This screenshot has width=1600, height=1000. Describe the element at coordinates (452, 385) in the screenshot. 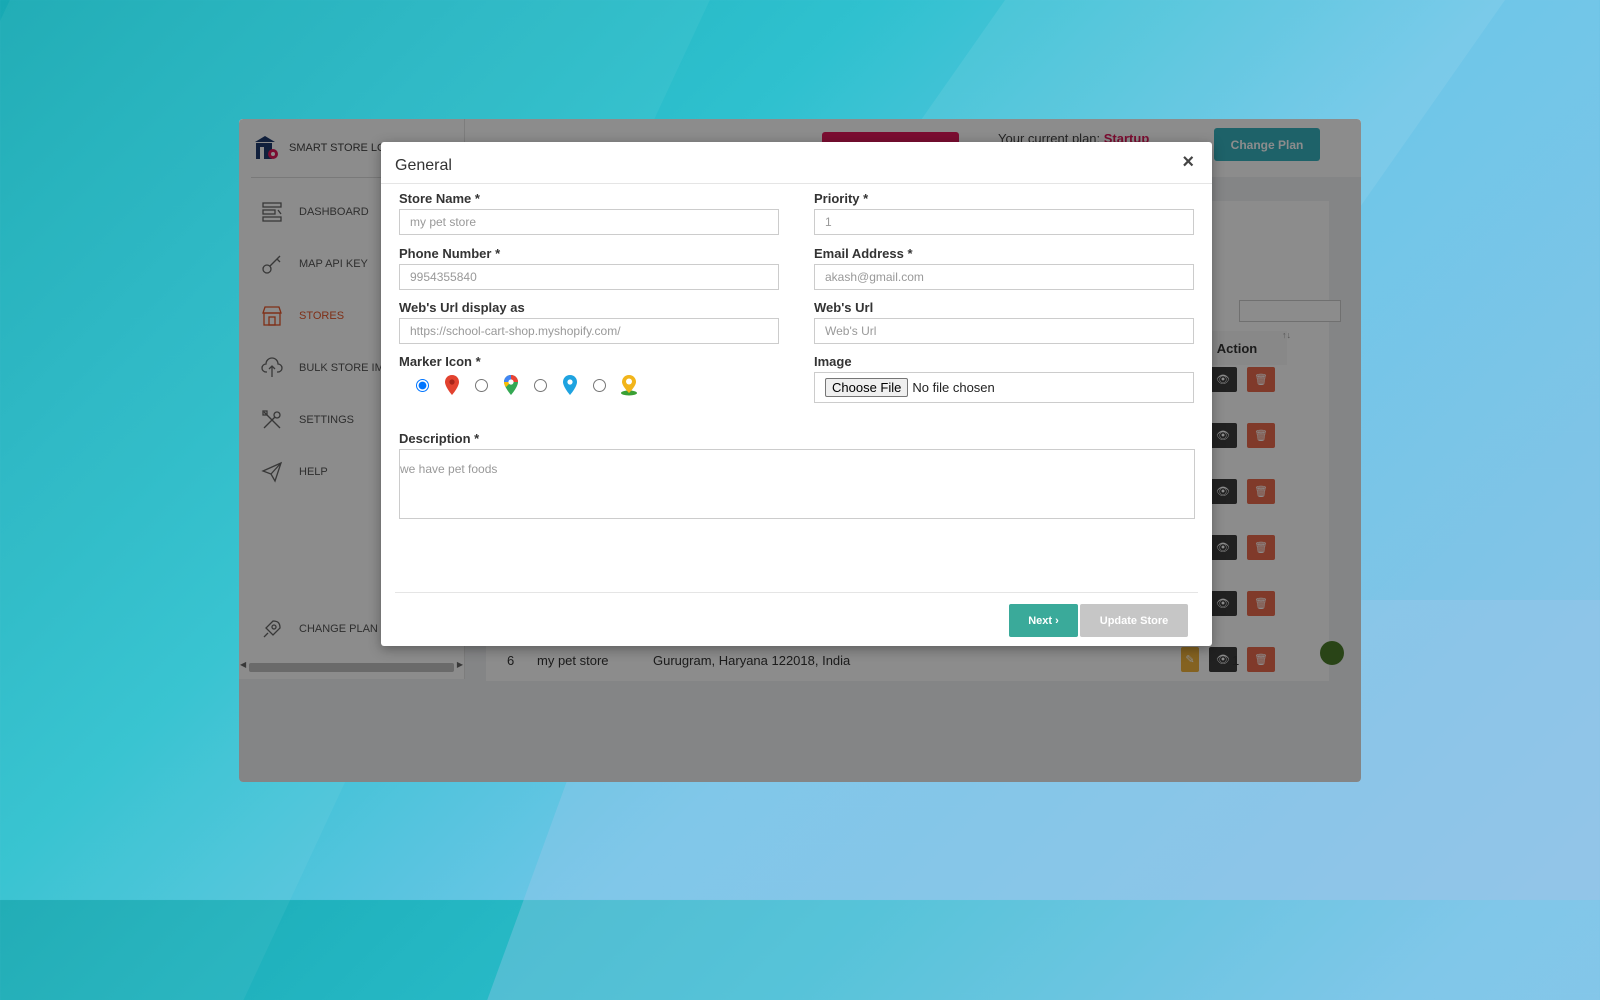

I see `red-pin-icon` at that location.